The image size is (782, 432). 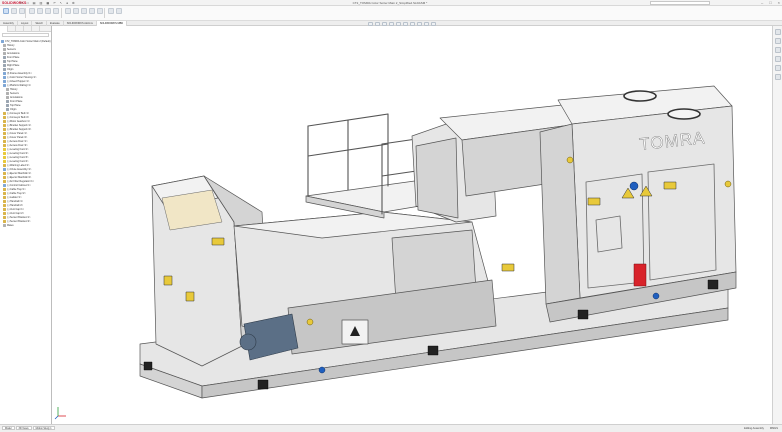 What do you see at coordinates (777, 41) in the screenshot?
I see `design-library-icon` at bounding box center [777, 41].